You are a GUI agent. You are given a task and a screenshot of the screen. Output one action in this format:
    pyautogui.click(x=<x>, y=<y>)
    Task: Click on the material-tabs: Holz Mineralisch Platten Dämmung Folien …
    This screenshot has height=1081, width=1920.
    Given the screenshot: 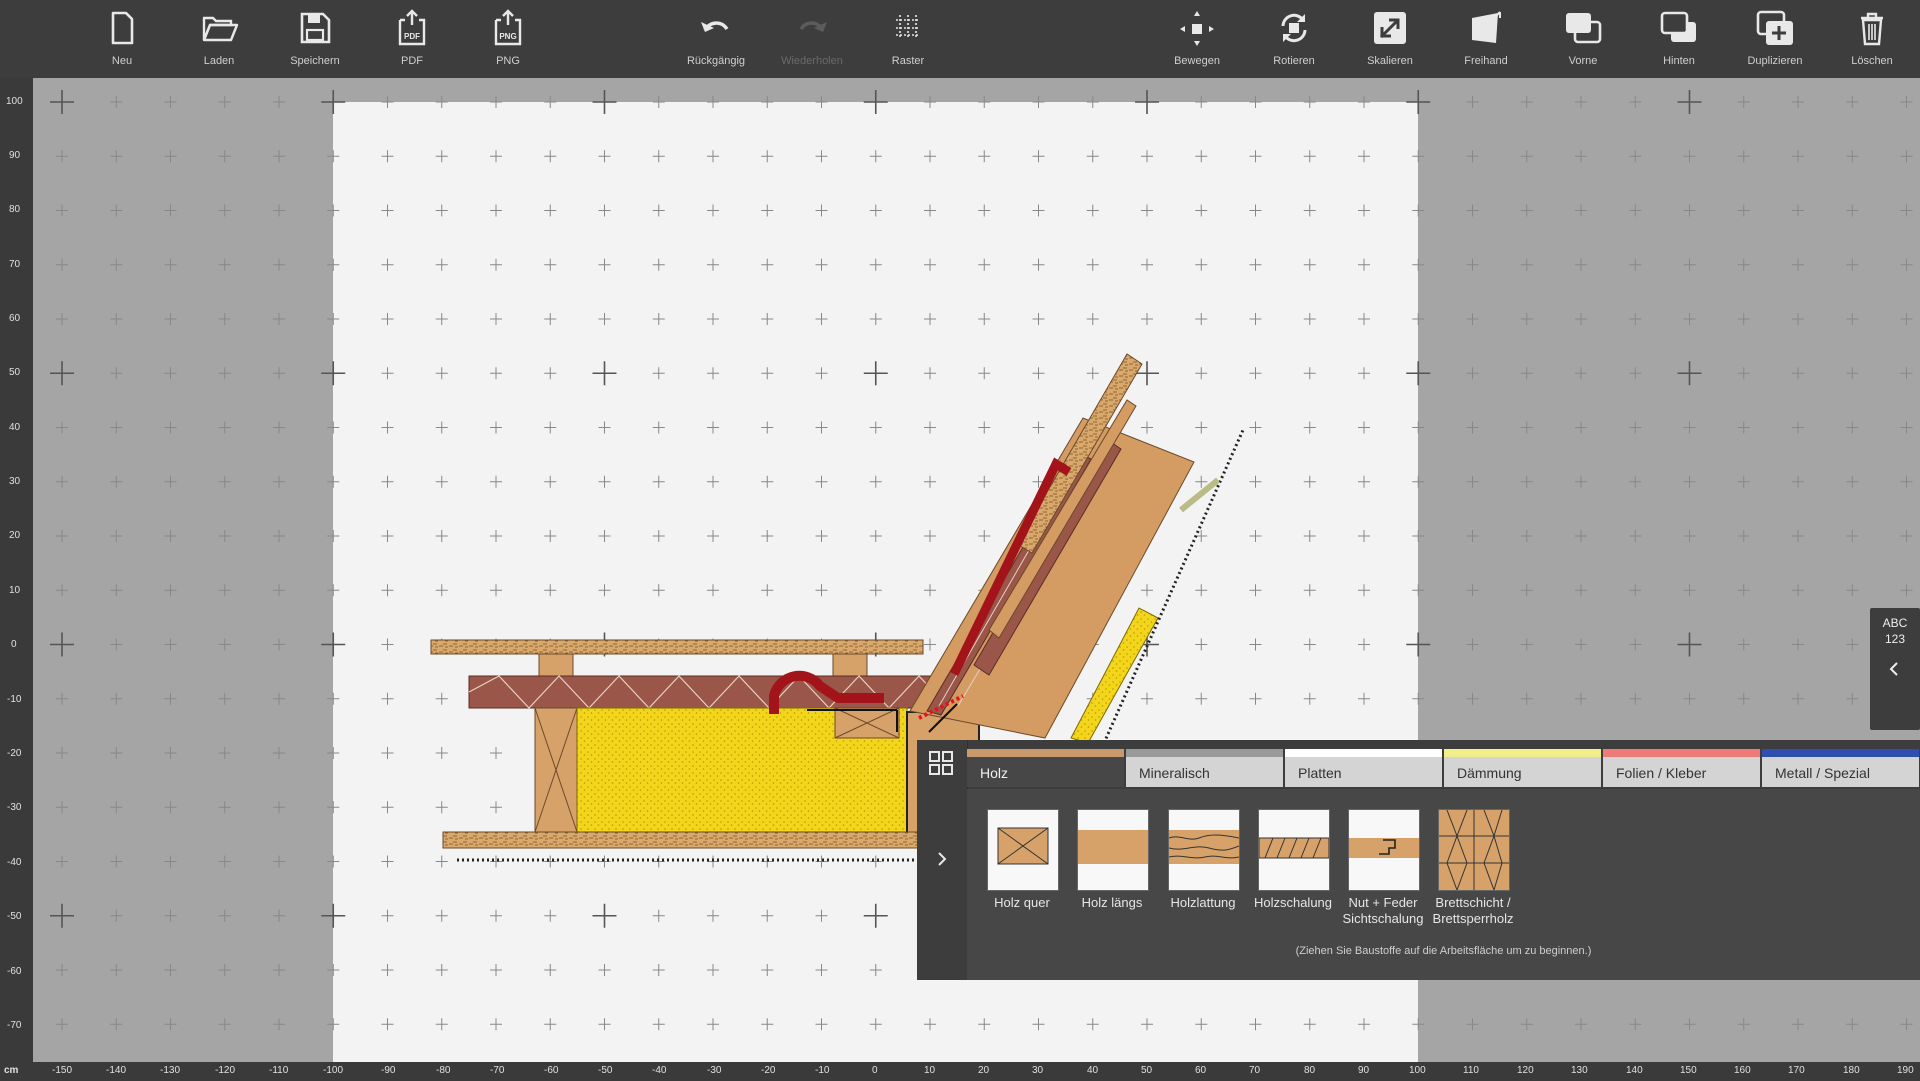 What is the action you would take?
    pyautogui.click(x=1443, y=769)
    